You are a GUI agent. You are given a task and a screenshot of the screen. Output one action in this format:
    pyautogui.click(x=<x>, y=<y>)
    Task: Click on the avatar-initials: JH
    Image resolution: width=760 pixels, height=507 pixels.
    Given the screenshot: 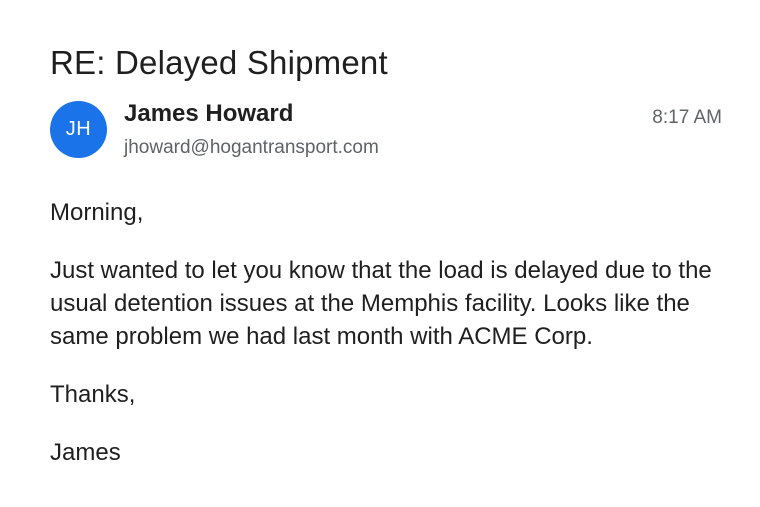 What is the action you would take?
    pyautogui.click(x=78, y=129)
    